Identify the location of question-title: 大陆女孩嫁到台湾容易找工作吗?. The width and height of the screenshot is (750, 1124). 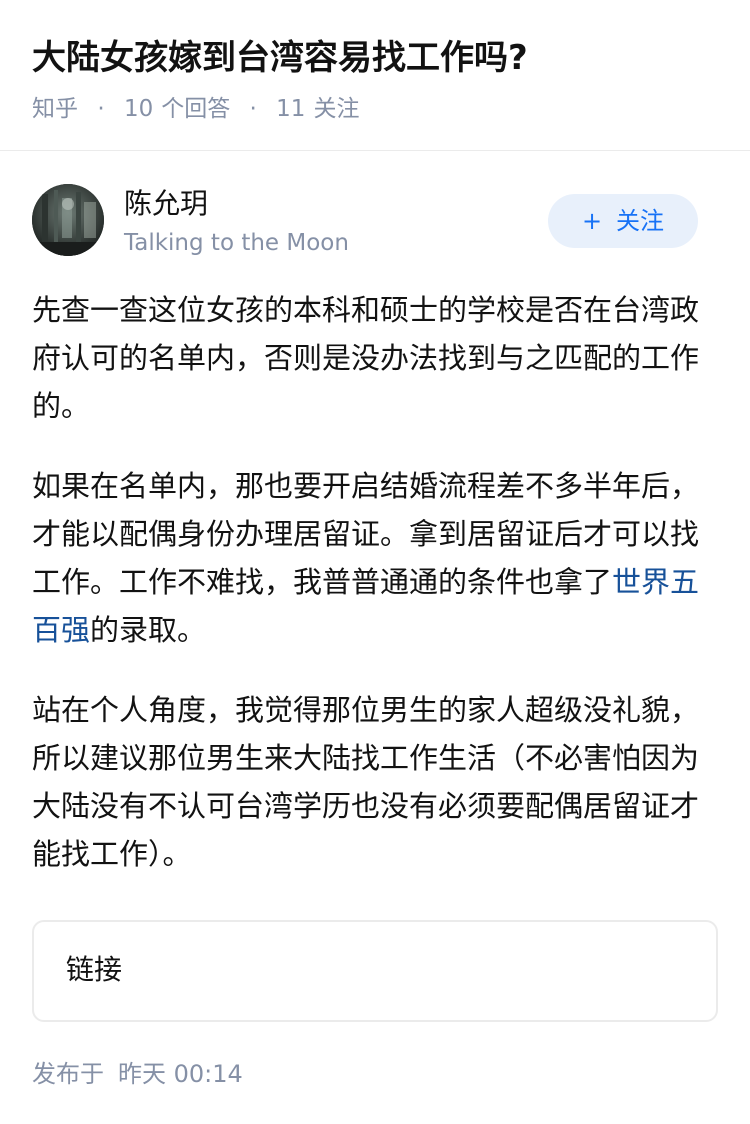
(280, 58).